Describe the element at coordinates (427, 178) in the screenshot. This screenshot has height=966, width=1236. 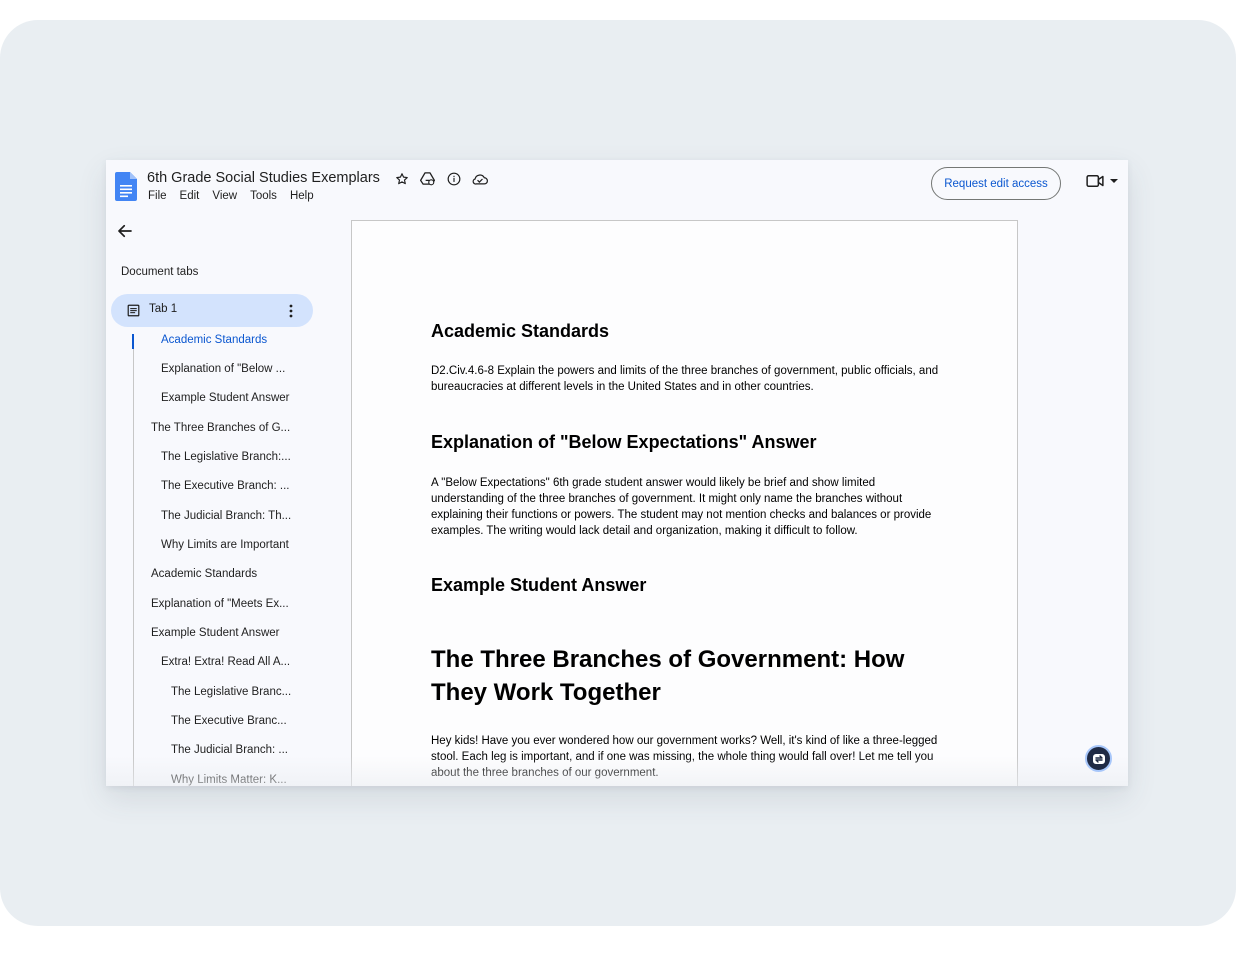
I see `drive-move-icon` at that location.